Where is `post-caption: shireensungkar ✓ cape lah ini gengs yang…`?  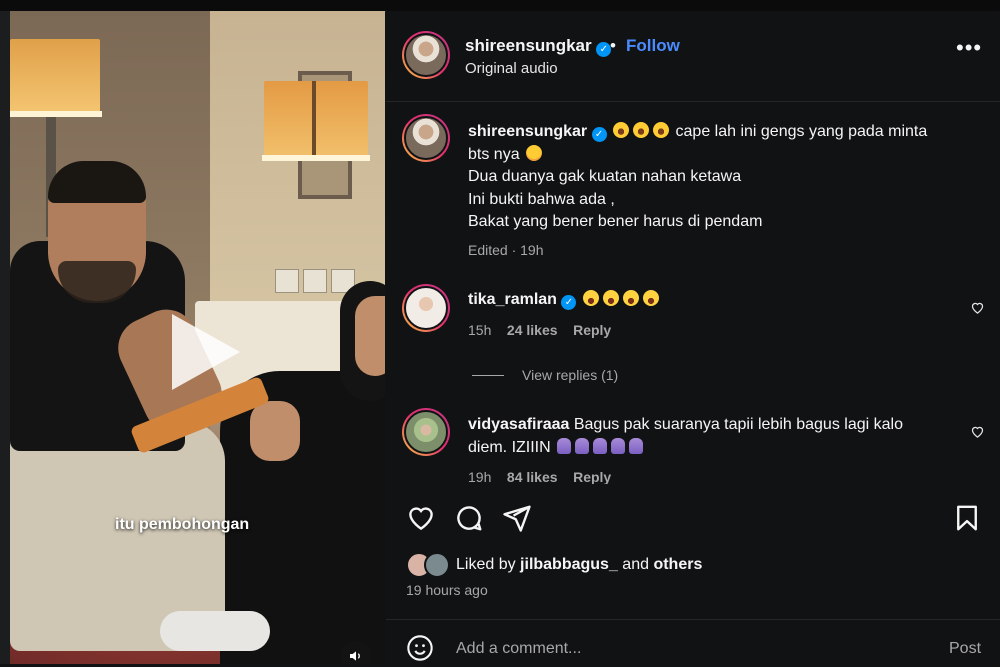 post-caption: shireensungkar ✓ cape lah ini gengs yang… is located at coordinates (723, 189).